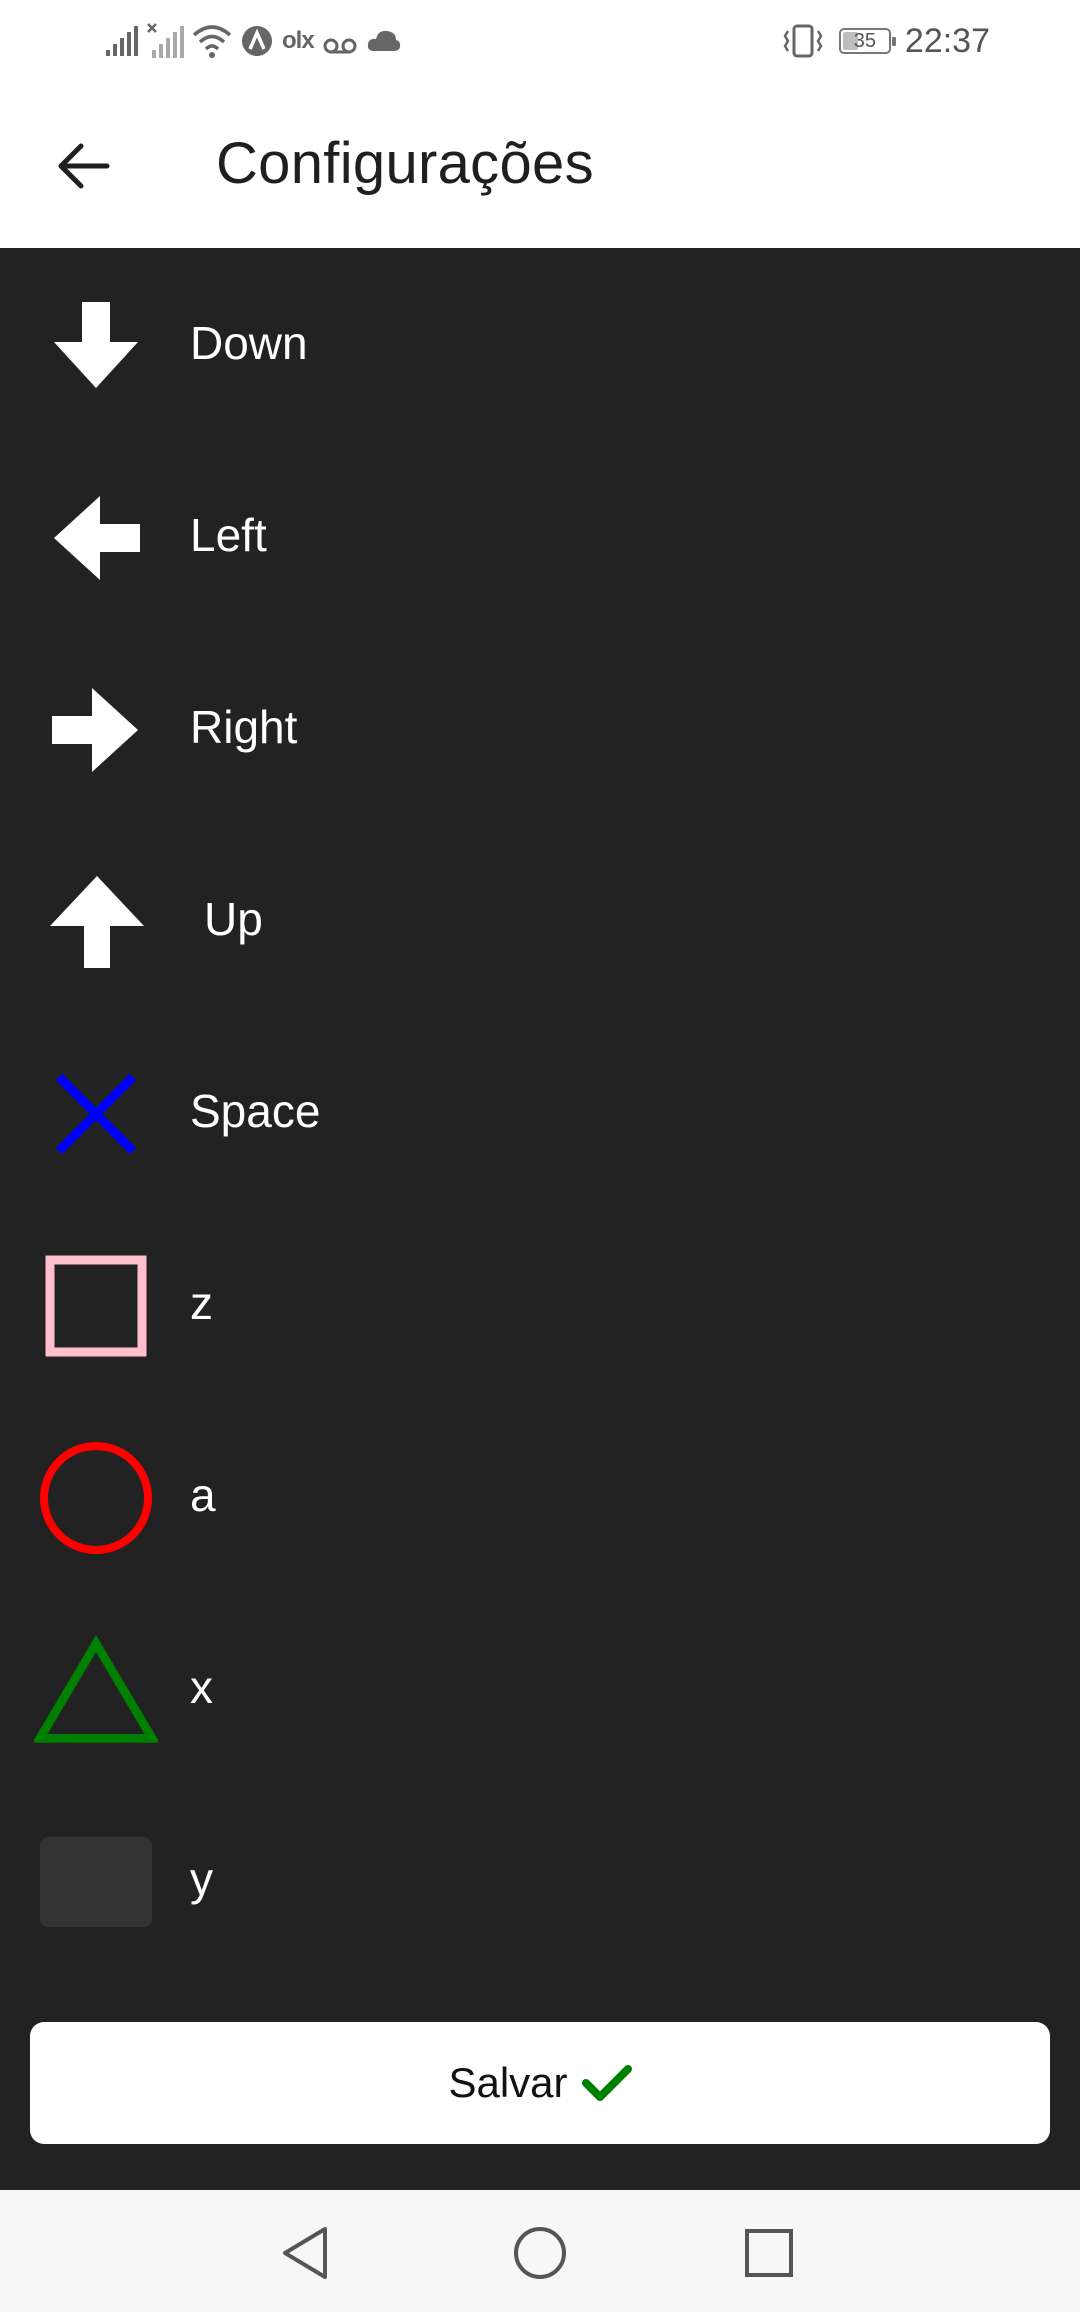 Image resolution: width=1080 pixels, height=2312 pixels. Describe the element at coordinates (606, 2083) in the screenshot. I see `checkmark-icon` at that location.